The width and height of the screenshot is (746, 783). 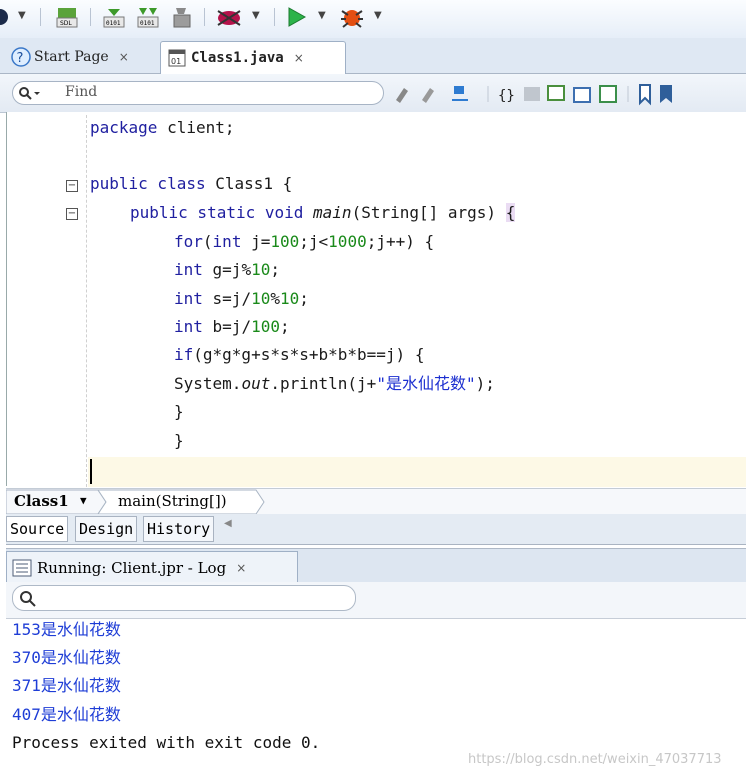 What do you see at coordinates (148, 17) in the screenshot?
I see `rebuild-icon: 0101` at bounding box center [148, 17].